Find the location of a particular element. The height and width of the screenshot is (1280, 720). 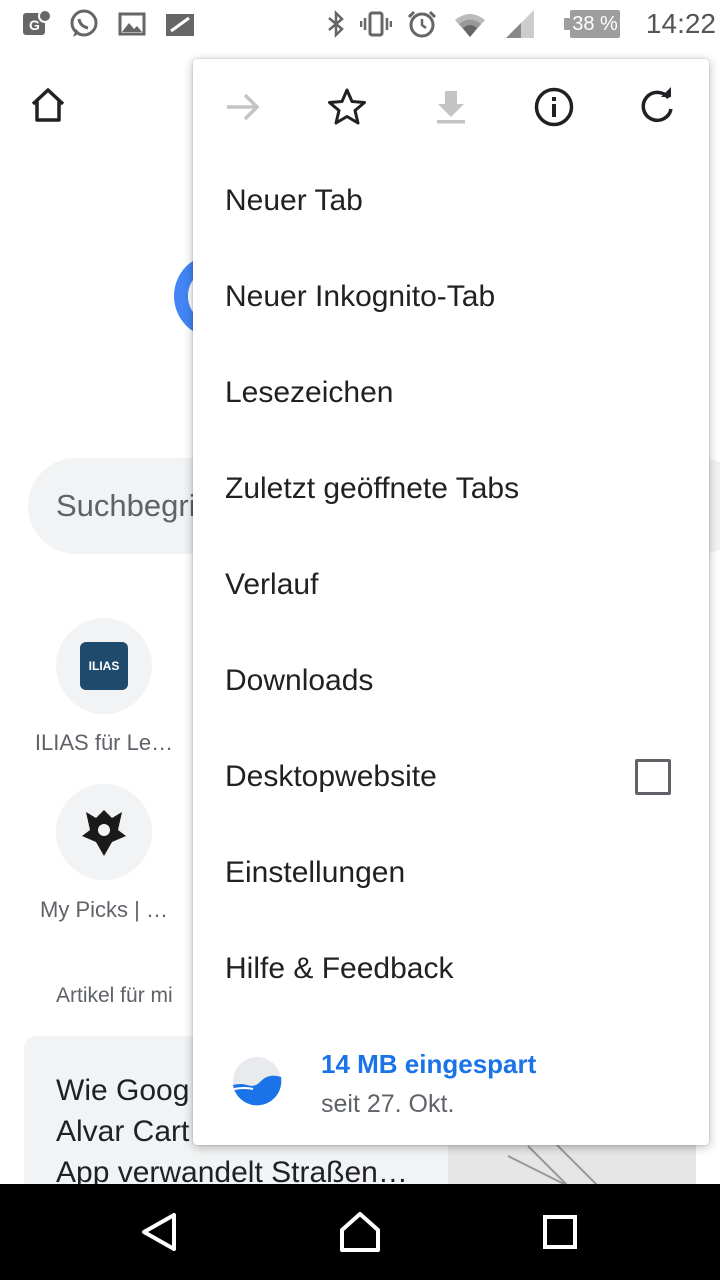

battery-percent: 38 % is located at coordinates (595, 24).